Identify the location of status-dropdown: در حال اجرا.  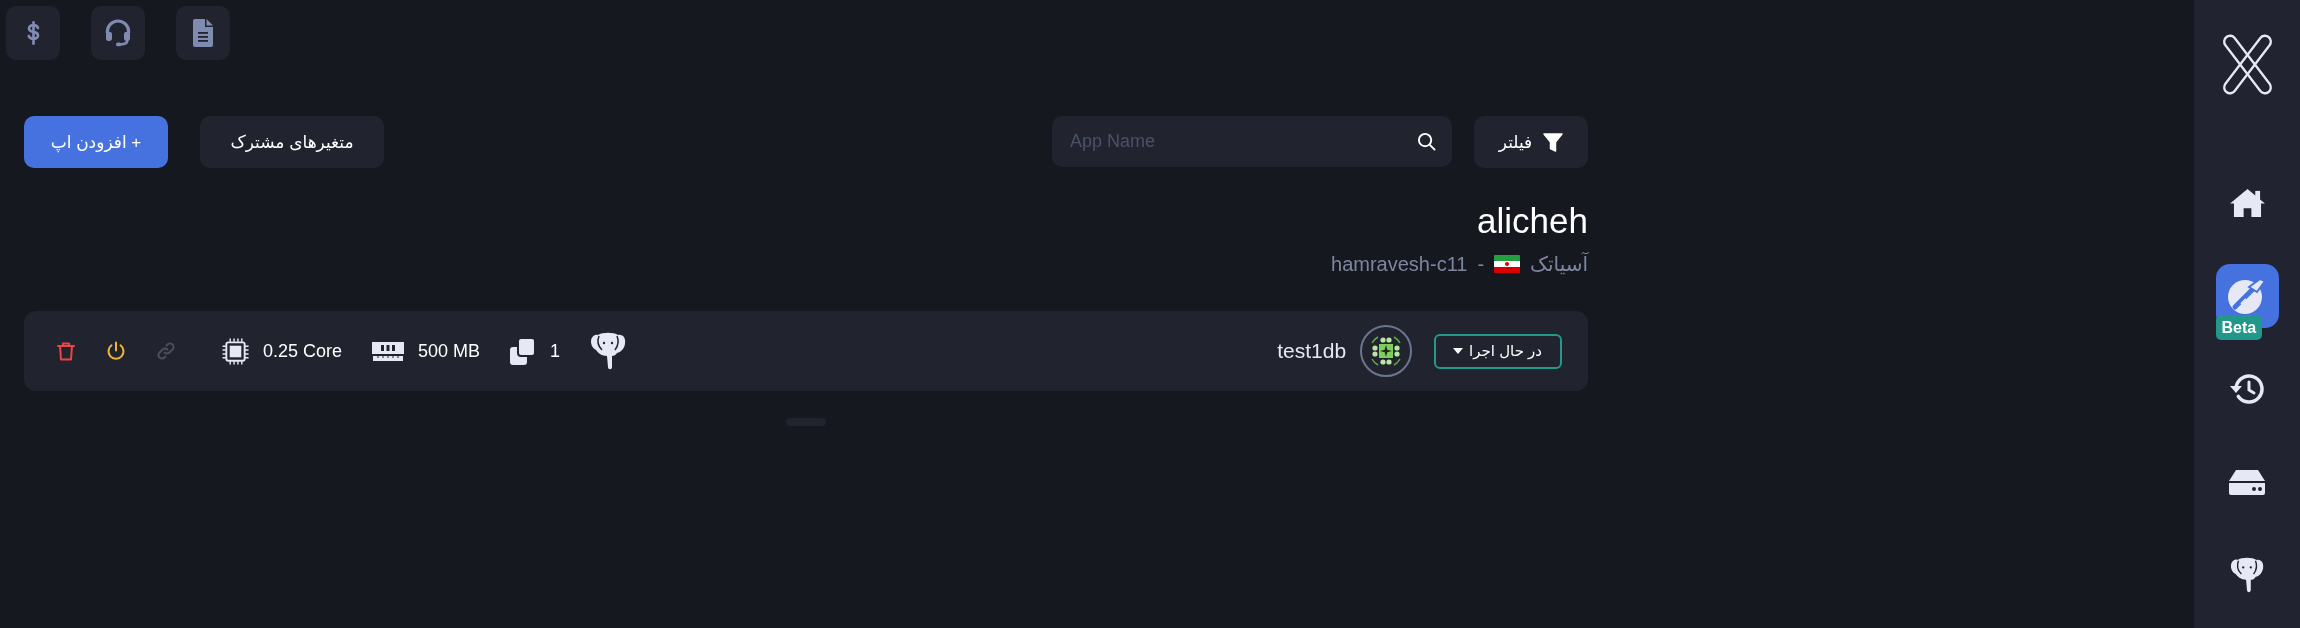
(1498, 351).